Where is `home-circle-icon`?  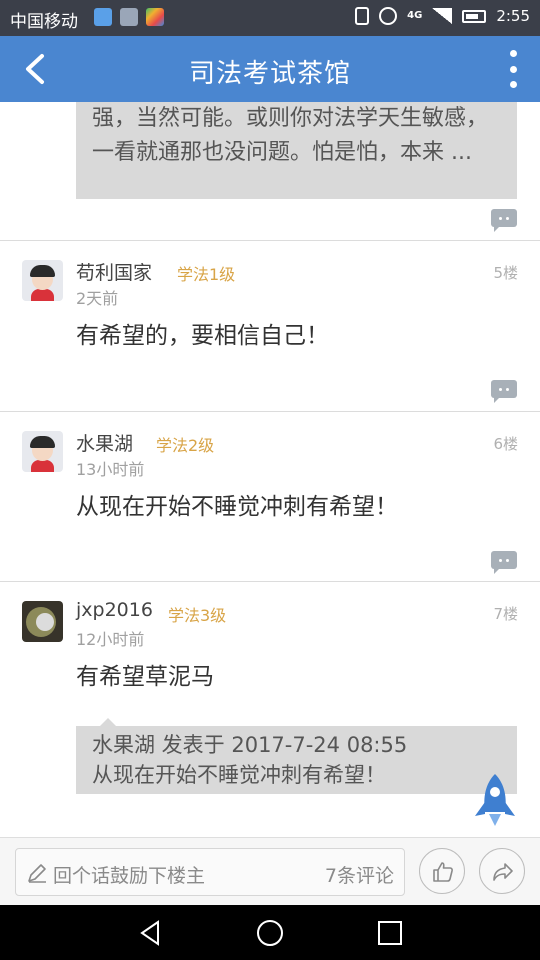 home-circle-icon is located at coordinates (270, 933).